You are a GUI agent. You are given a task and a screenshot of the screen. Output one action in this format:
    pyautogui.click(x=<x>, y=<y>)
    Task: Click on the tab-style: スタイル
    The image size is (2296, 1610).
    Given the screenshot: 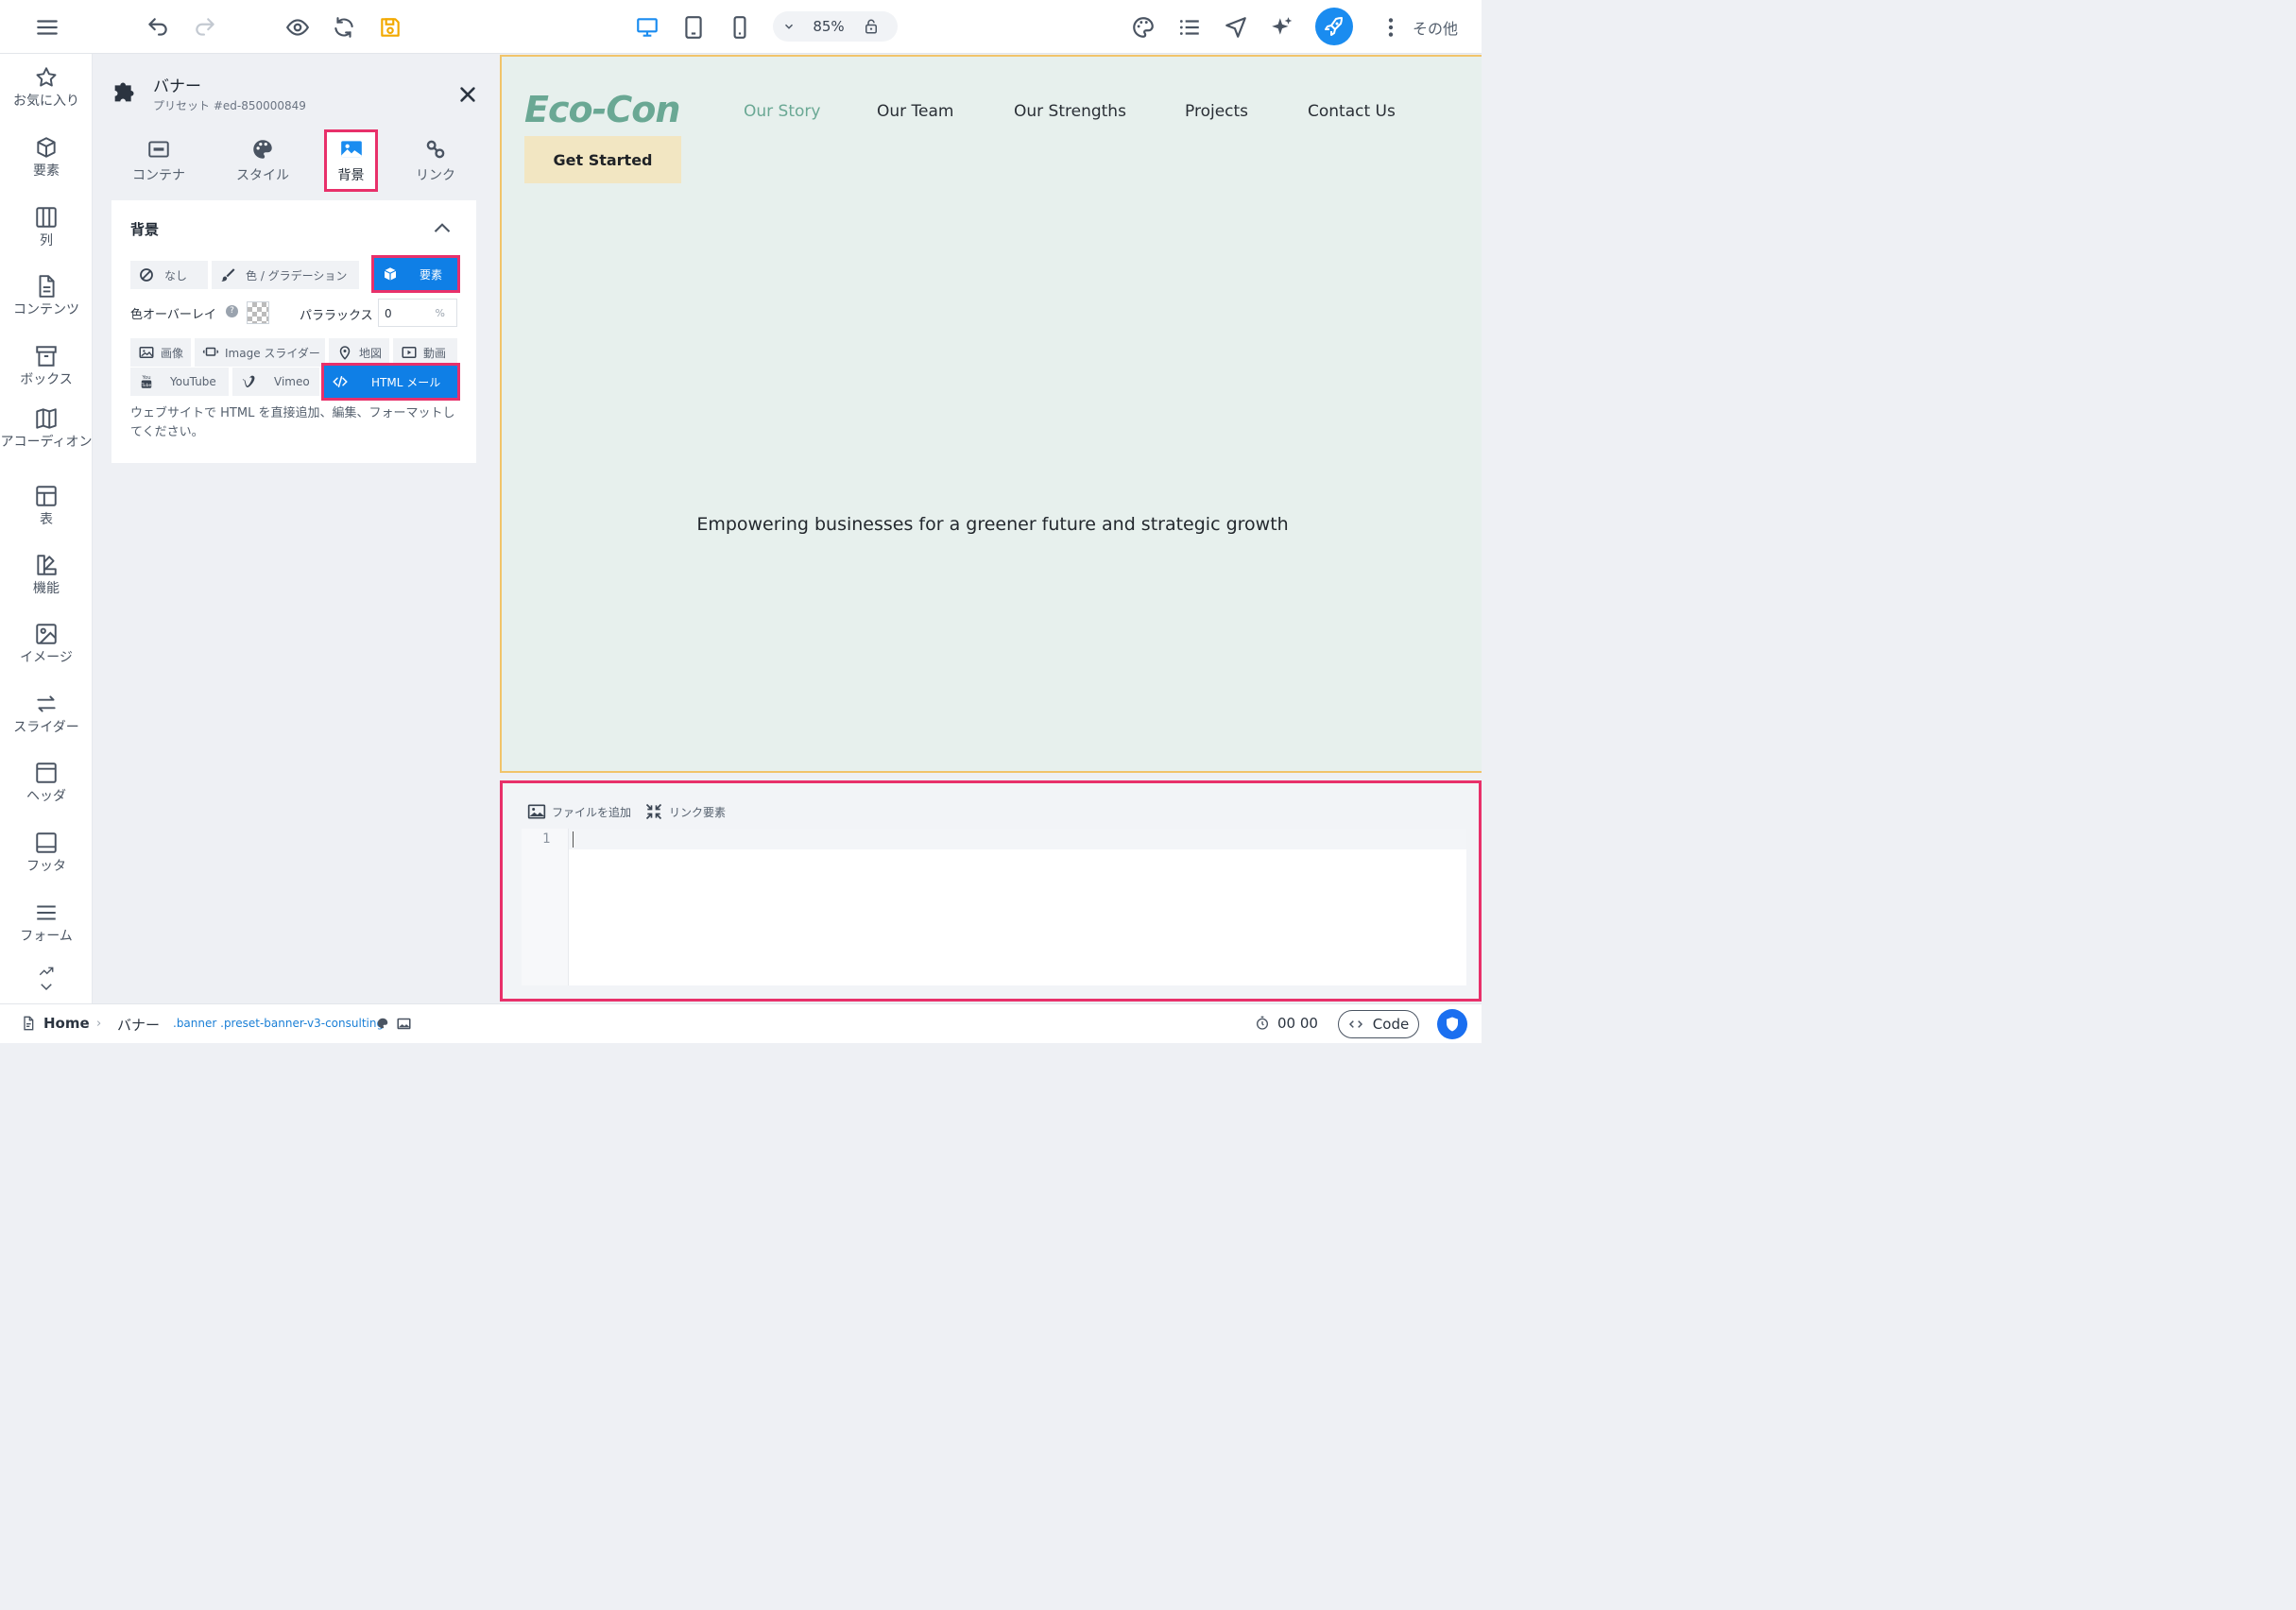 What is the action you would take?
    pyautogui.click(x=262, y=160)
    